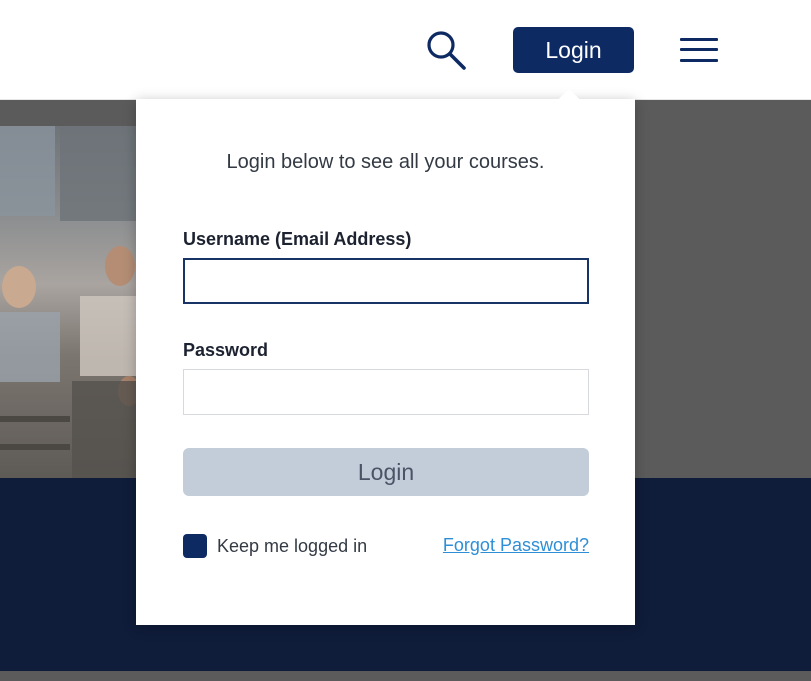  Describe the element at coordinates (386, 392) in the screenshot. I see `password-input` at that location.